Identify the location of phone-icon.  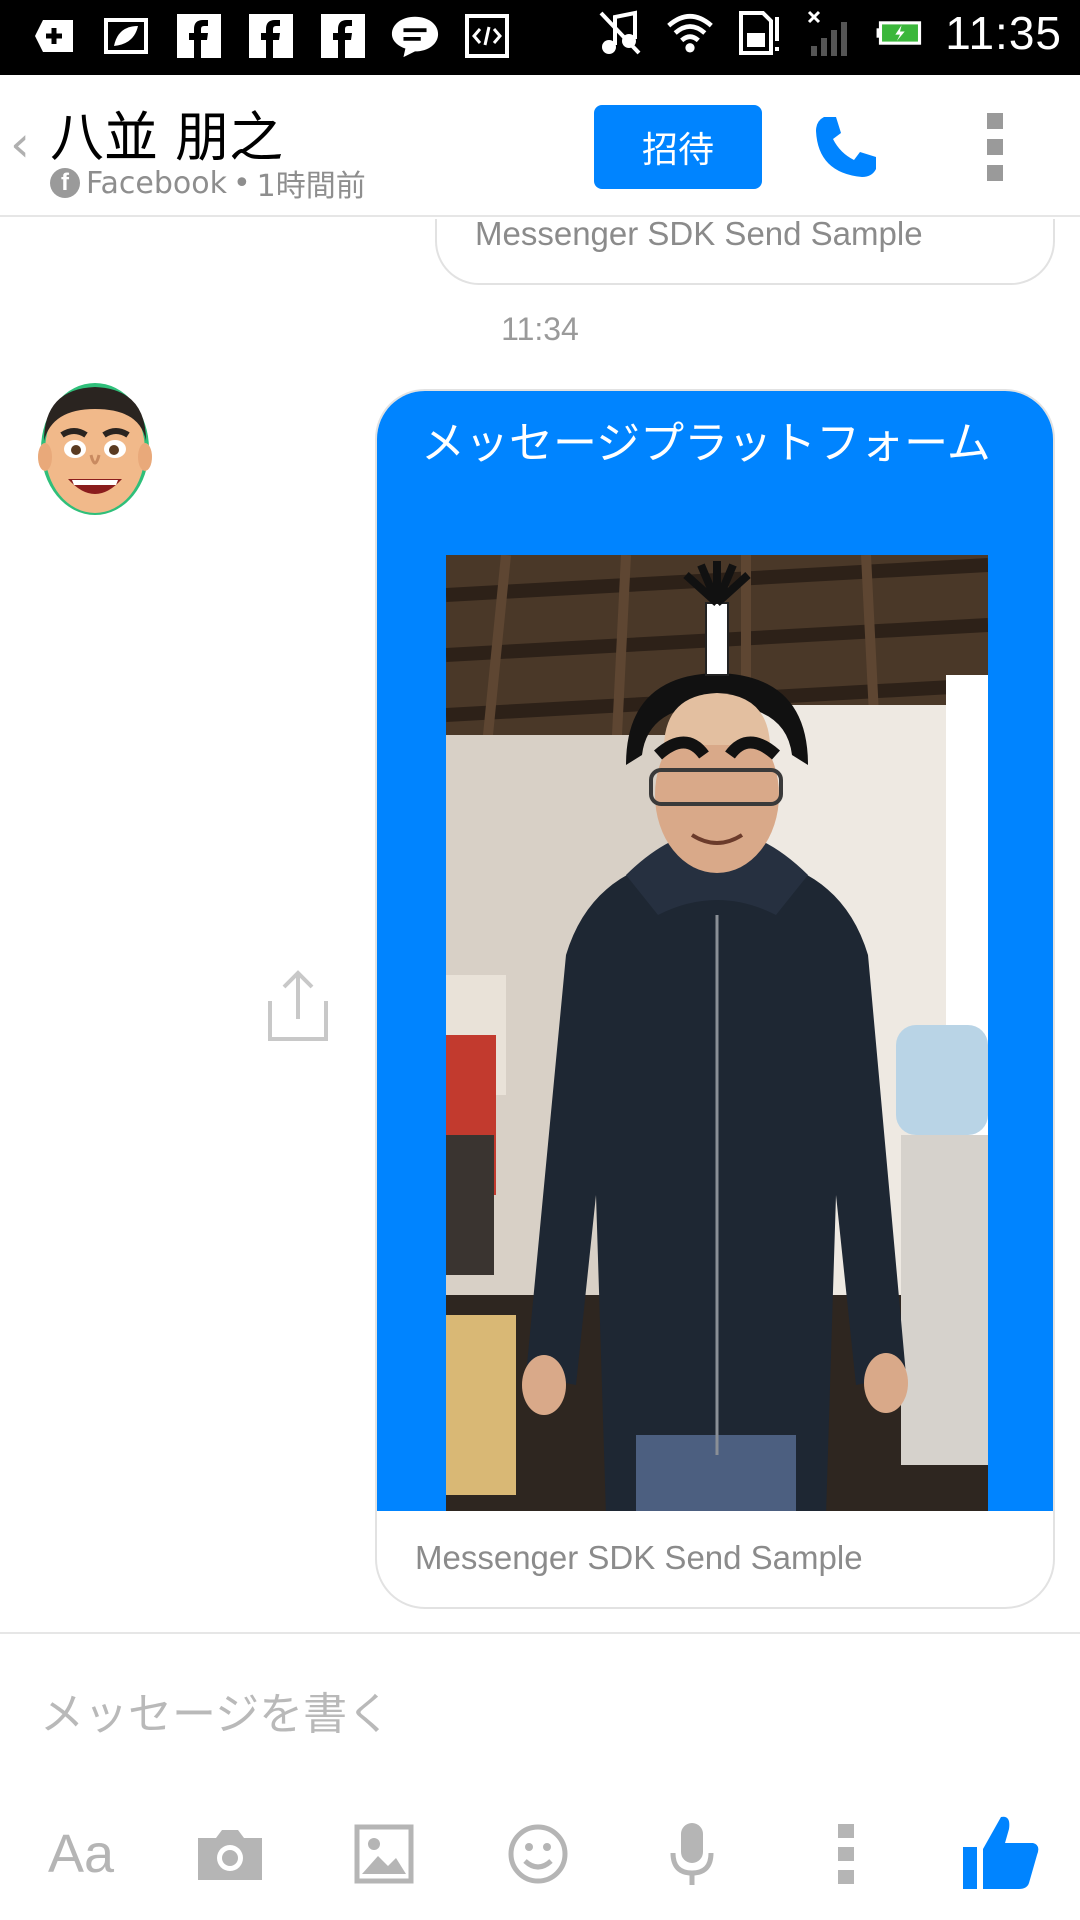
(846, 147).